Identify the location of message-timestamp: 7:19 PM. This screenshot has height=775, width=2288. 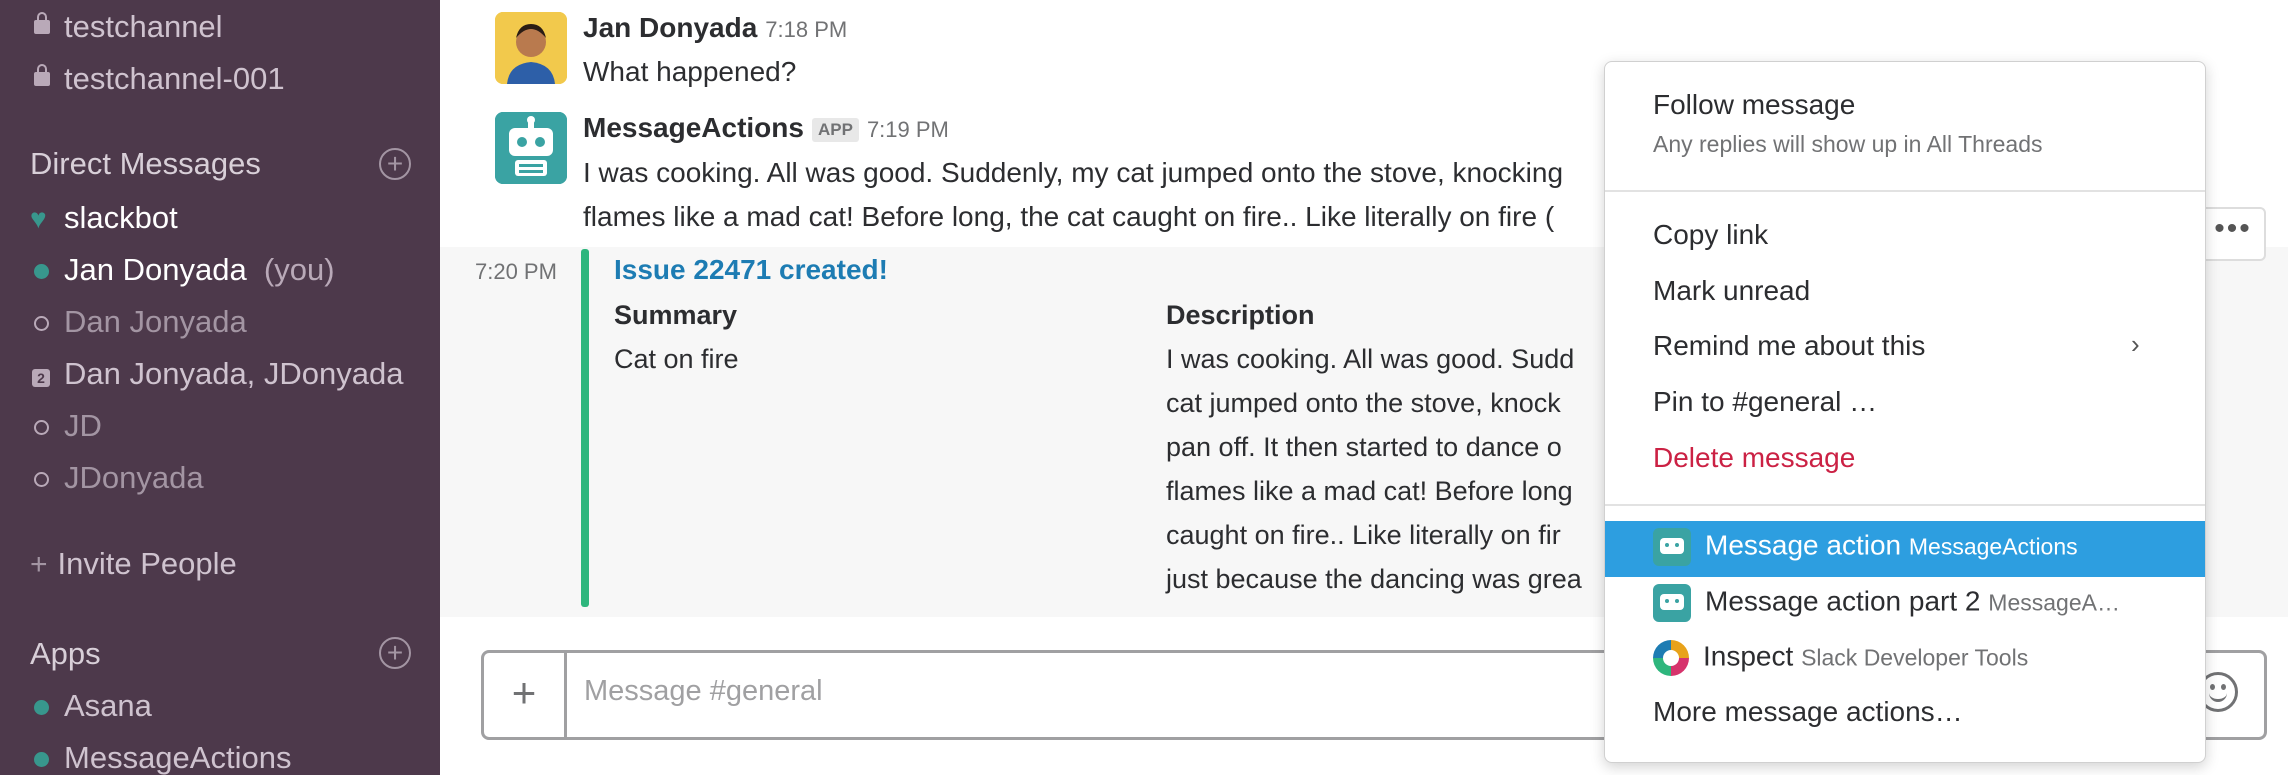
(908, 129).